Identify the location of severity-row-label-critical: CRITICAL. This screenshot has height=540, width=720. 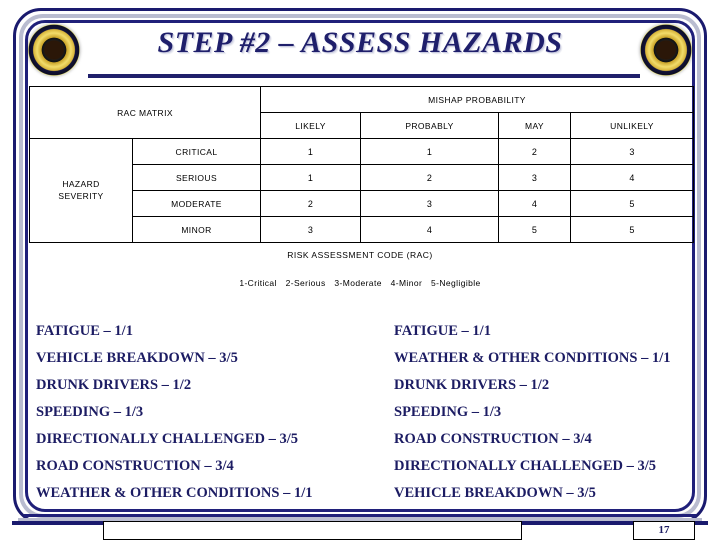
(196, 151).